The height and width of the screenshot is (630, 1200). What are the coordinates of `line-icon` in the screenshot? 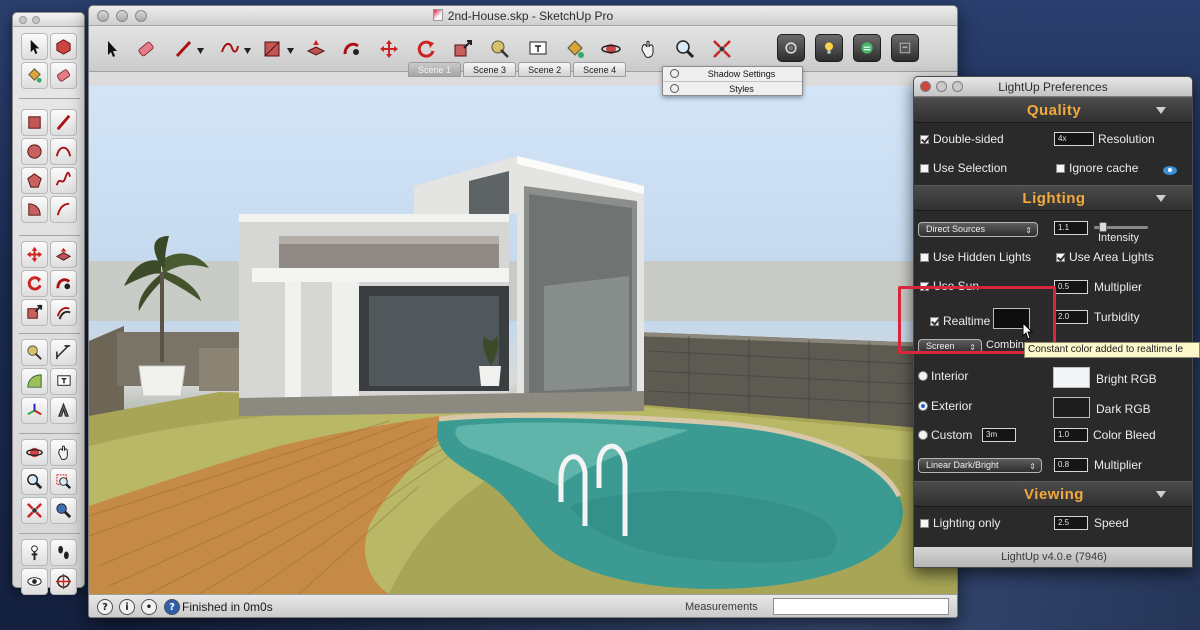 It's located at (63, 122).